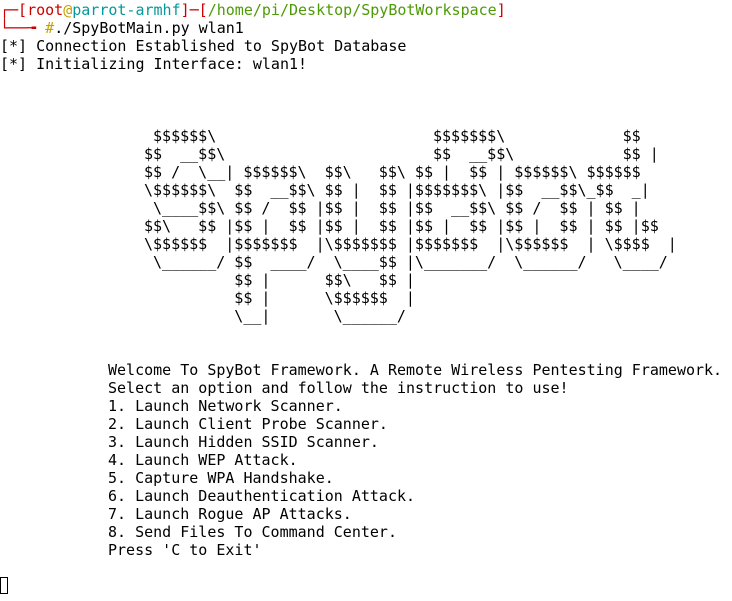 Image resolution: width=732 pixels, height=601 pixels. What do you see at coordinates (352, 10) in the screenshot?
I see `prompt-path: /home/pi/Desktop/SpyBotWorkspace` at bounding box center [352, 10].